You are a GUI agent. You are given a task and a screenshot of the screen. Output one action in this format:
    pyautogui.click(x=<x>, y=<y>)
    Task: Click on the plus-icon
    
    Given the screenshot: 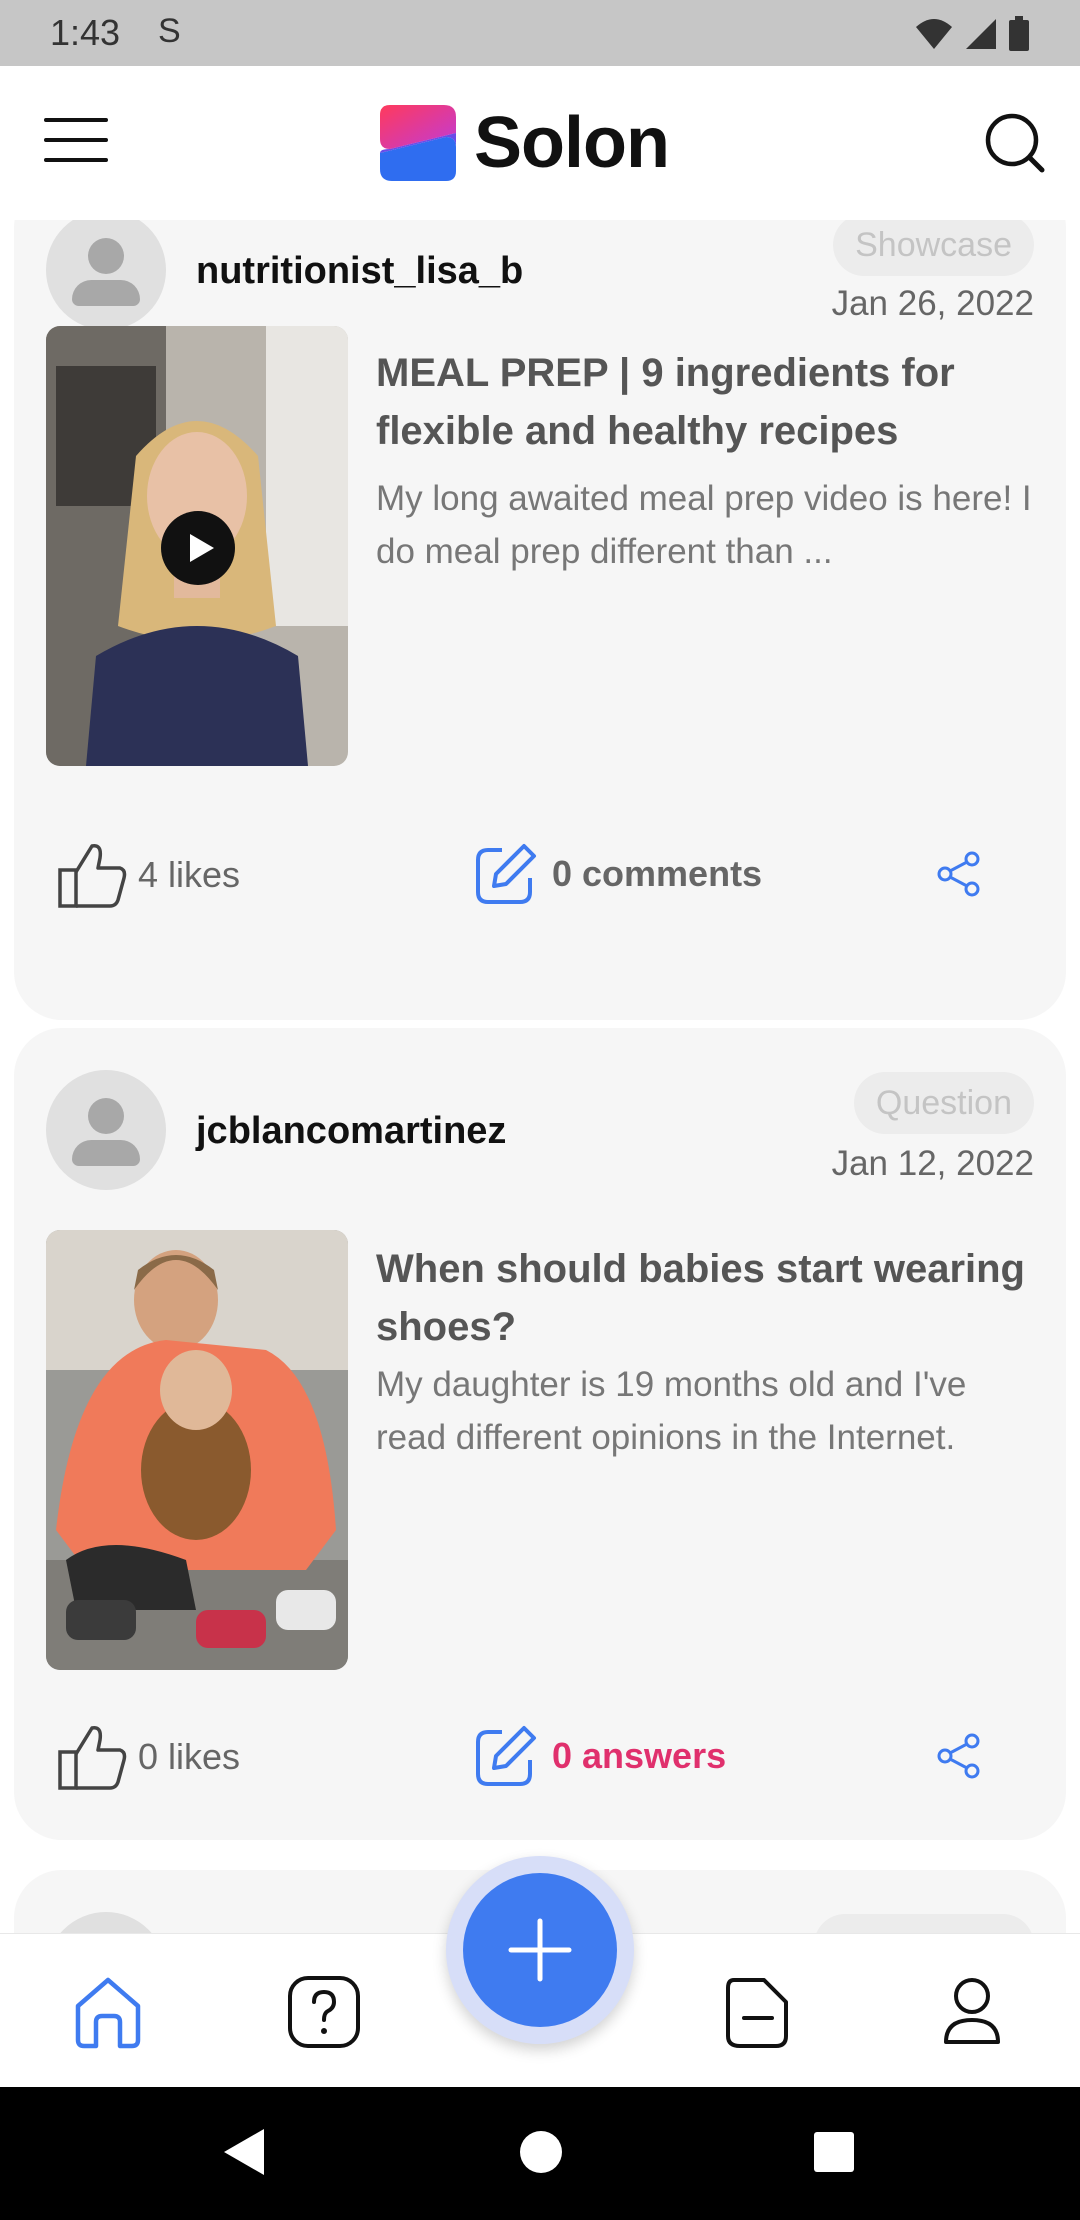 What is the action you would take?
    pyautogui.click(x=540, y=1950)
    